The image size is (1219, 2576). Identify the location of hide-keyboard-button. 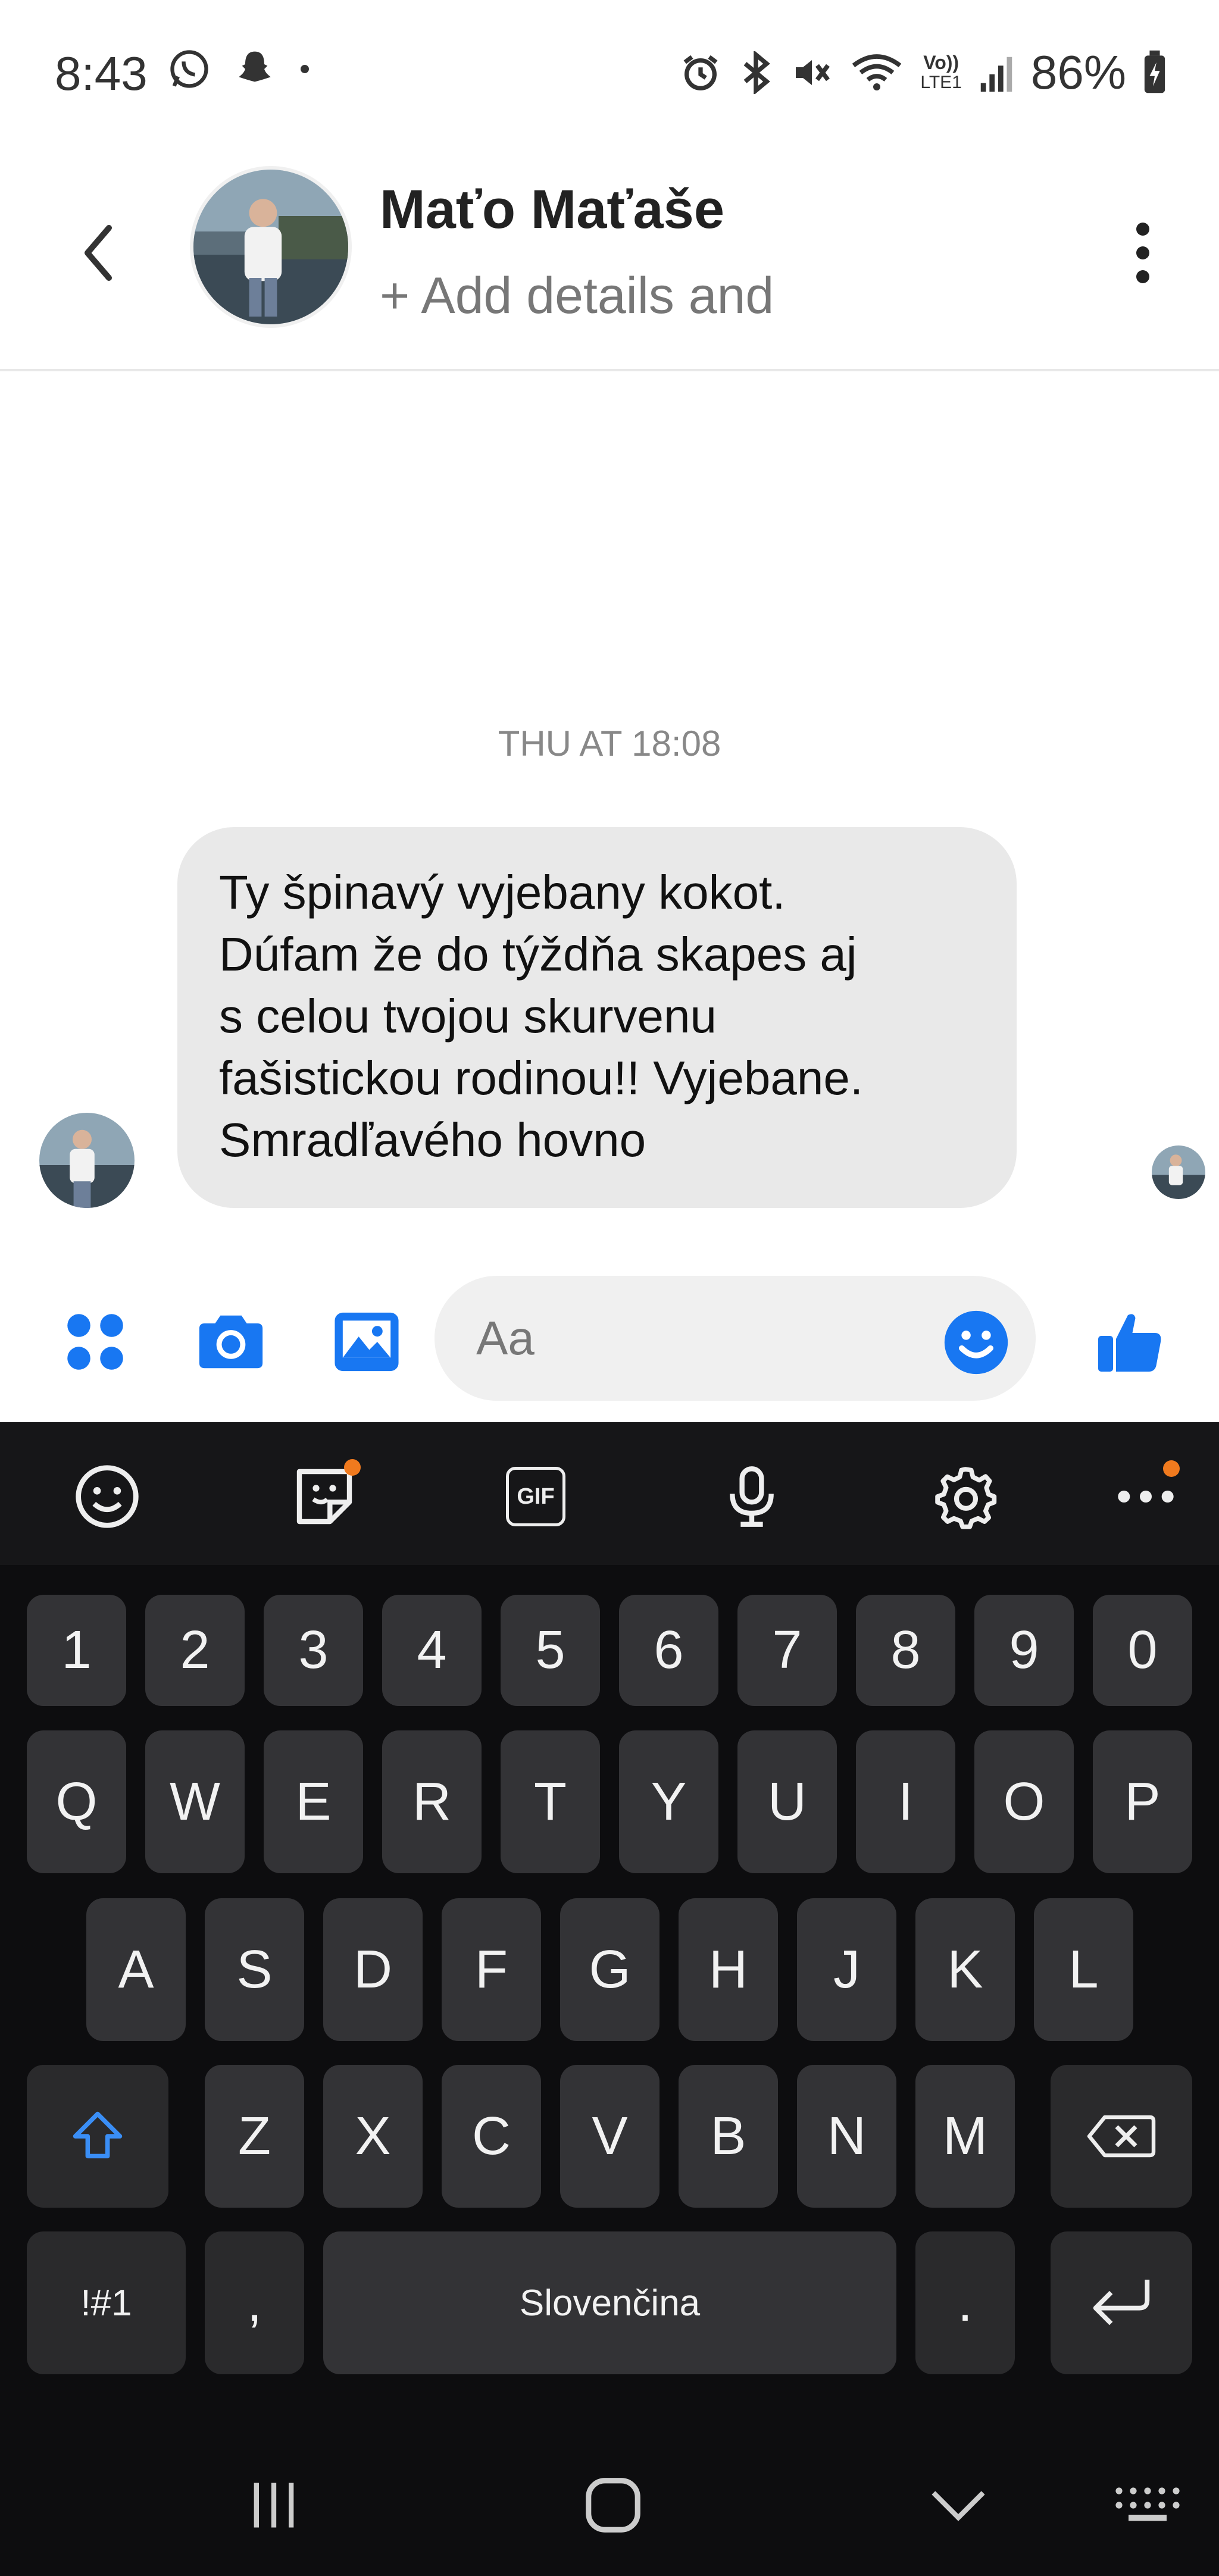
(959, 2505).